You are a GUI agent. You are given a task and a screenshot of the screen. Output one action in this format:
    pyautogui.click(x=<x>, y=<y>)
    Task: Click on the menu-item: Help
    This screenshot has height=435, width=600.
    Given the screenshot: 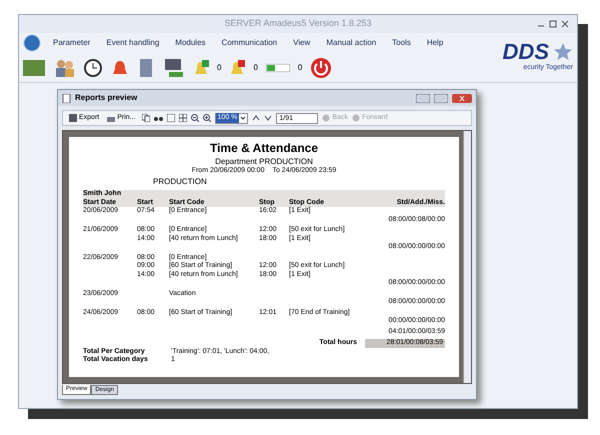 What is the action you would take?
    pyautogui.click(x=435, y=43)
    